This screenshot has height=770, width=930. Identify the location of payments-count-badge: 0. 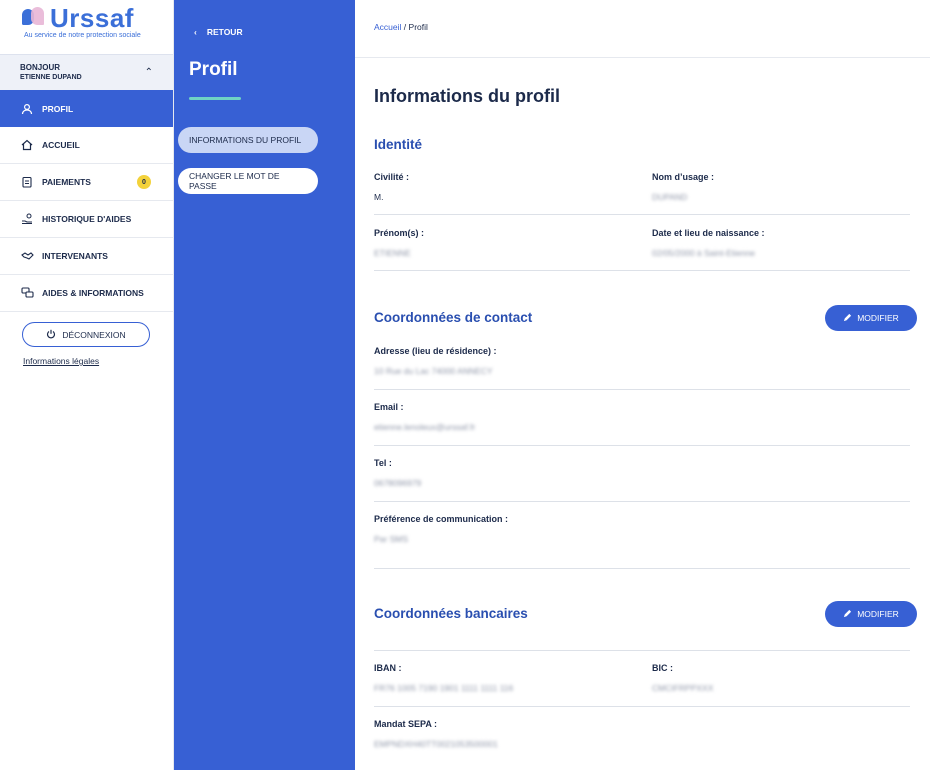
(144, 182).